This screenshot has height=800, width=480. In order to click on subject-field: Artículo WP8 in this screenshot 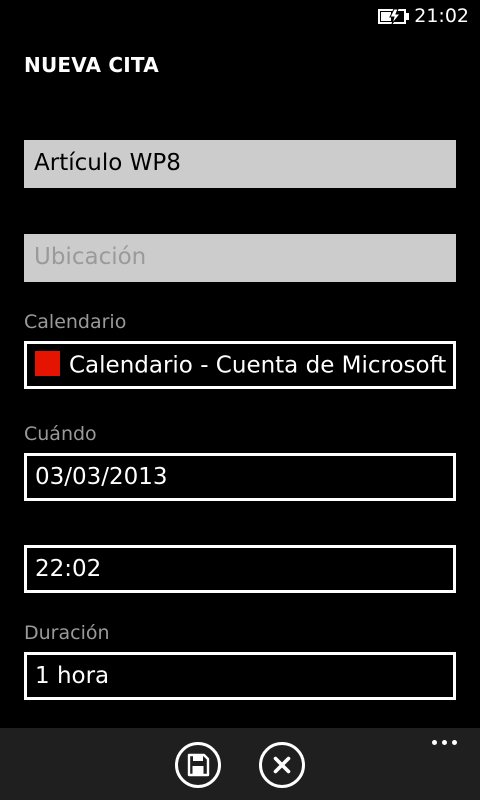, I will do `click(240, 164)`.